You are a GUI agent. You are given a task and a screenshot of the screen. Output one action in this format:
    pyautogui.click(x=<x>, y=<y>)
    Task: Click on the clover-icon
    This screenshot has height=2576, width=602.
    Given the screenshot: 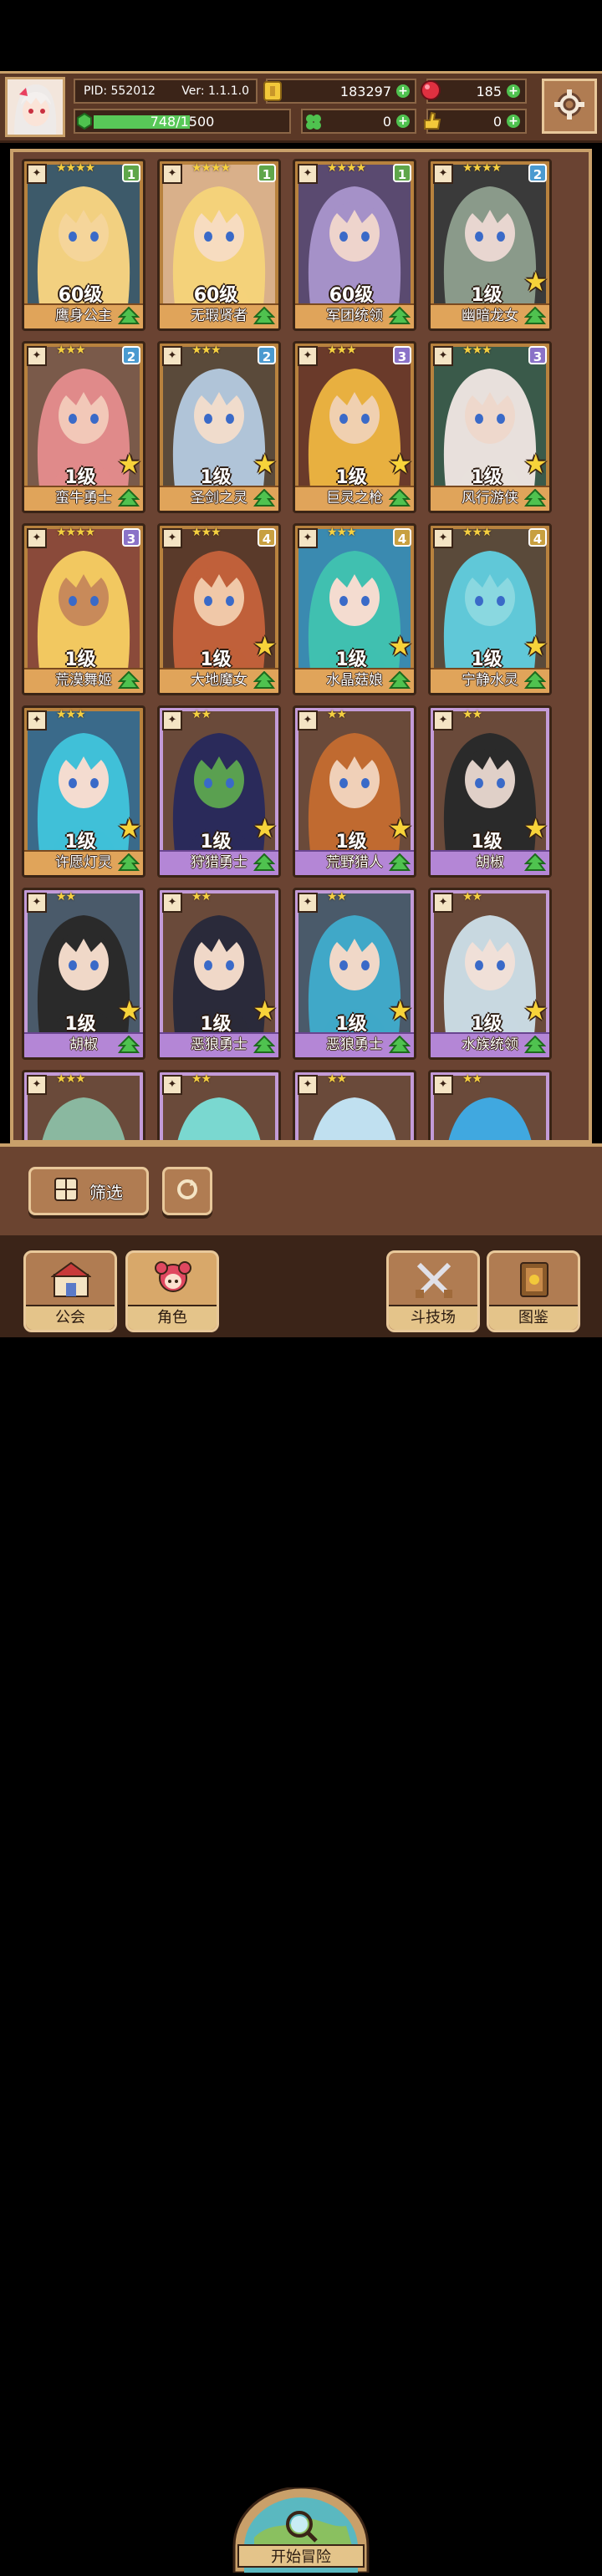 What is the action you would take?
    pyautogui.click(x=313, y=124)
    